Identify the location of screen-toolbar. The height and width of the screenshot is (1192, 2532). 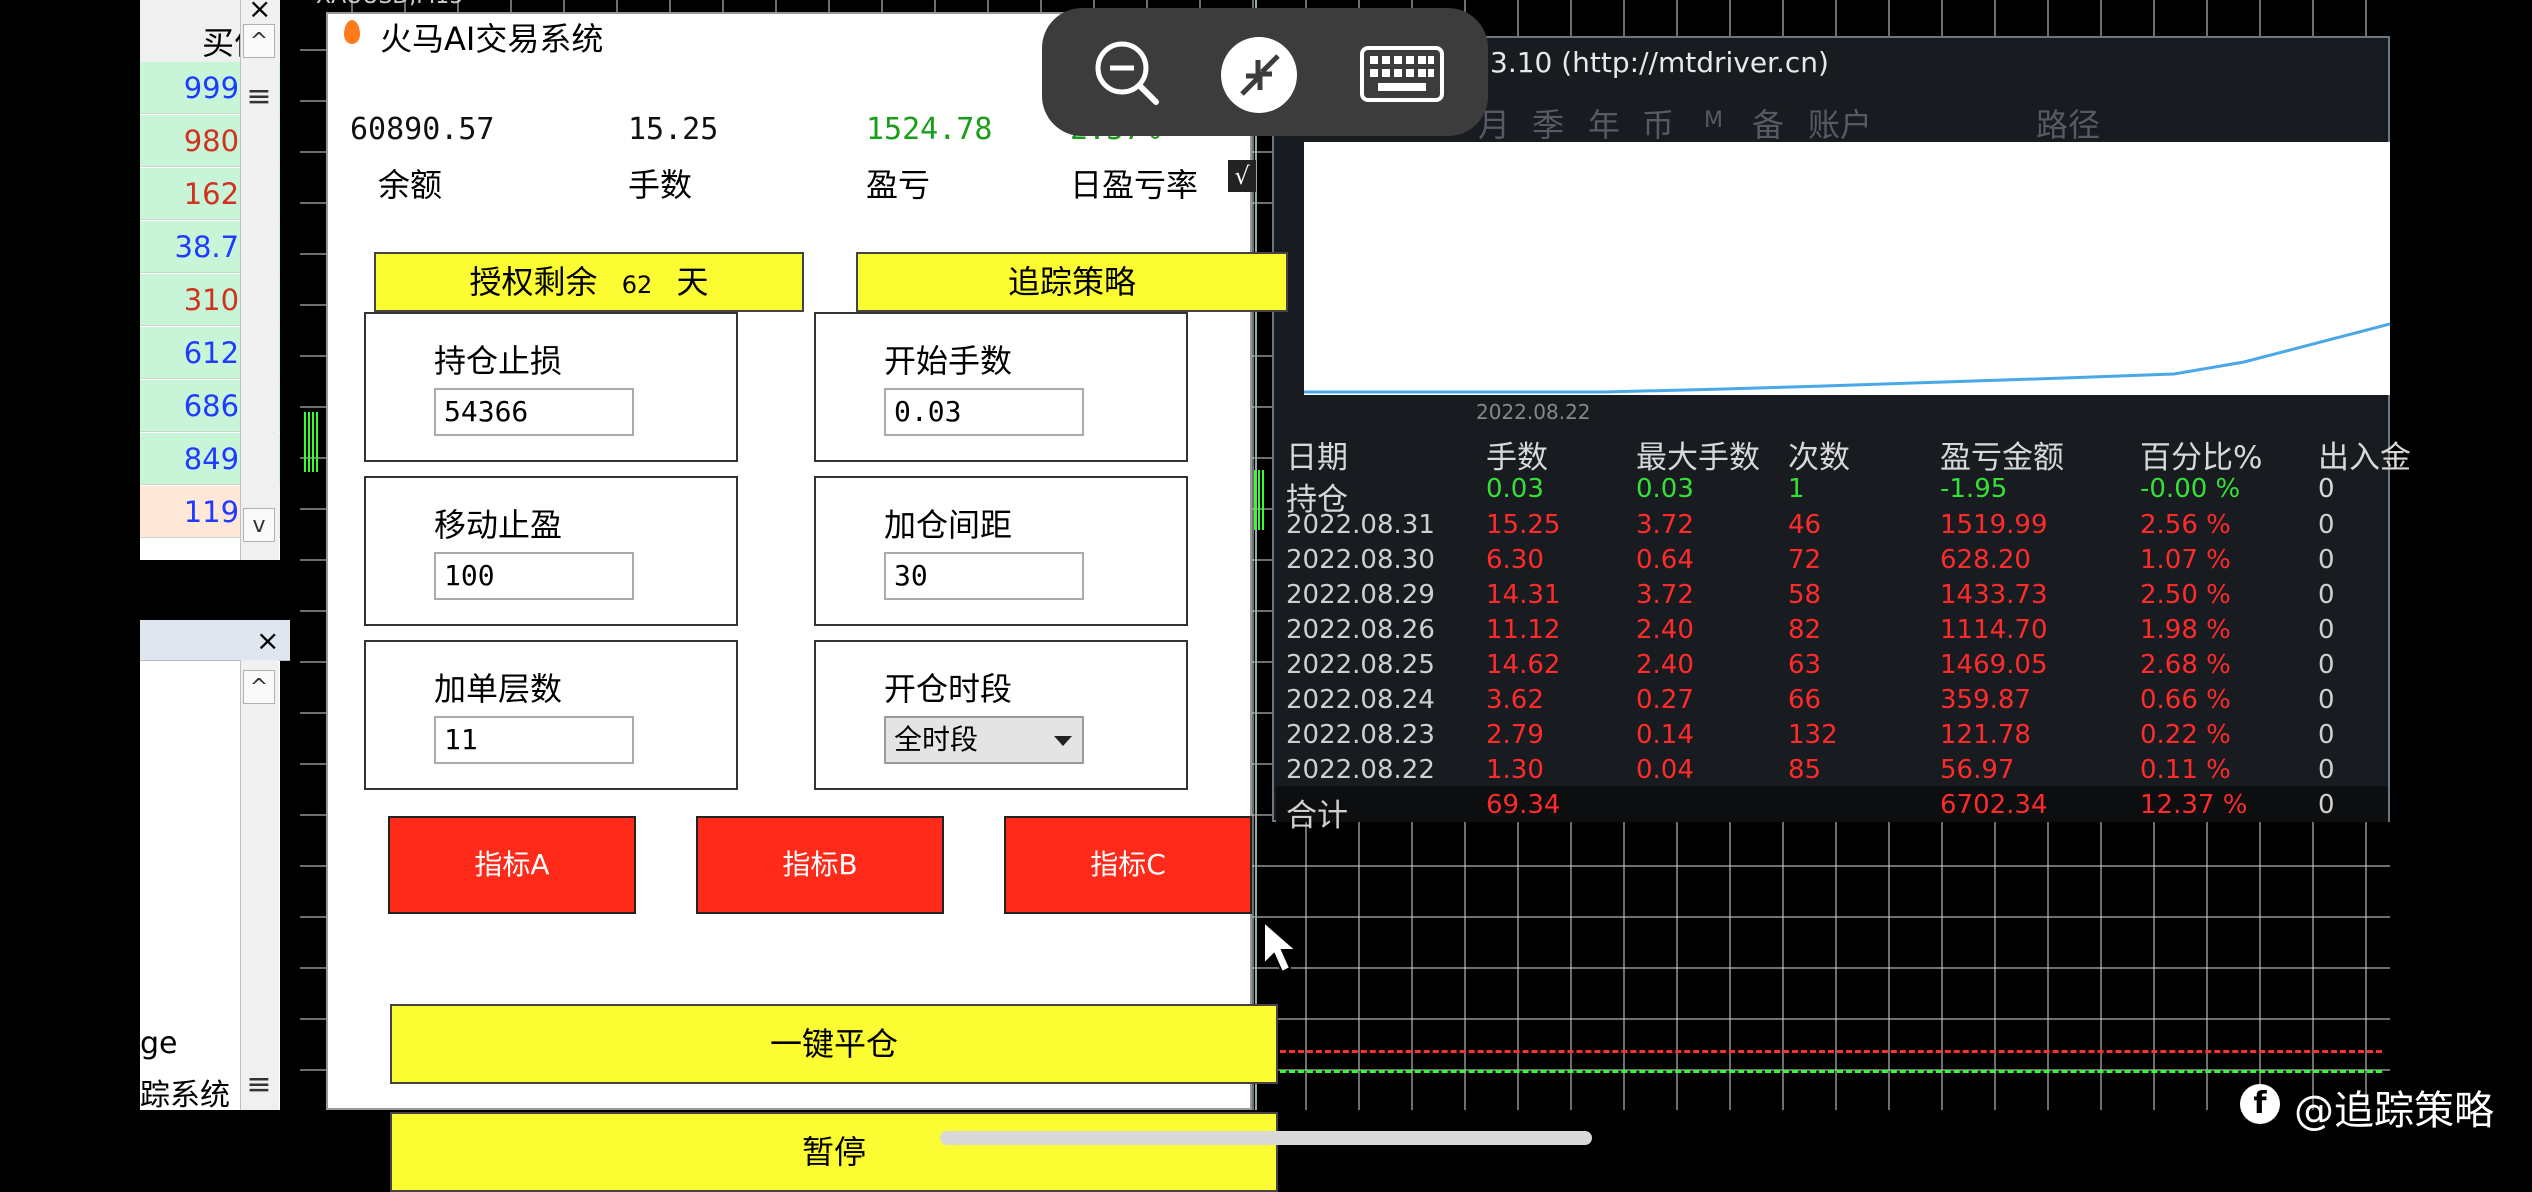
(1265, 72).